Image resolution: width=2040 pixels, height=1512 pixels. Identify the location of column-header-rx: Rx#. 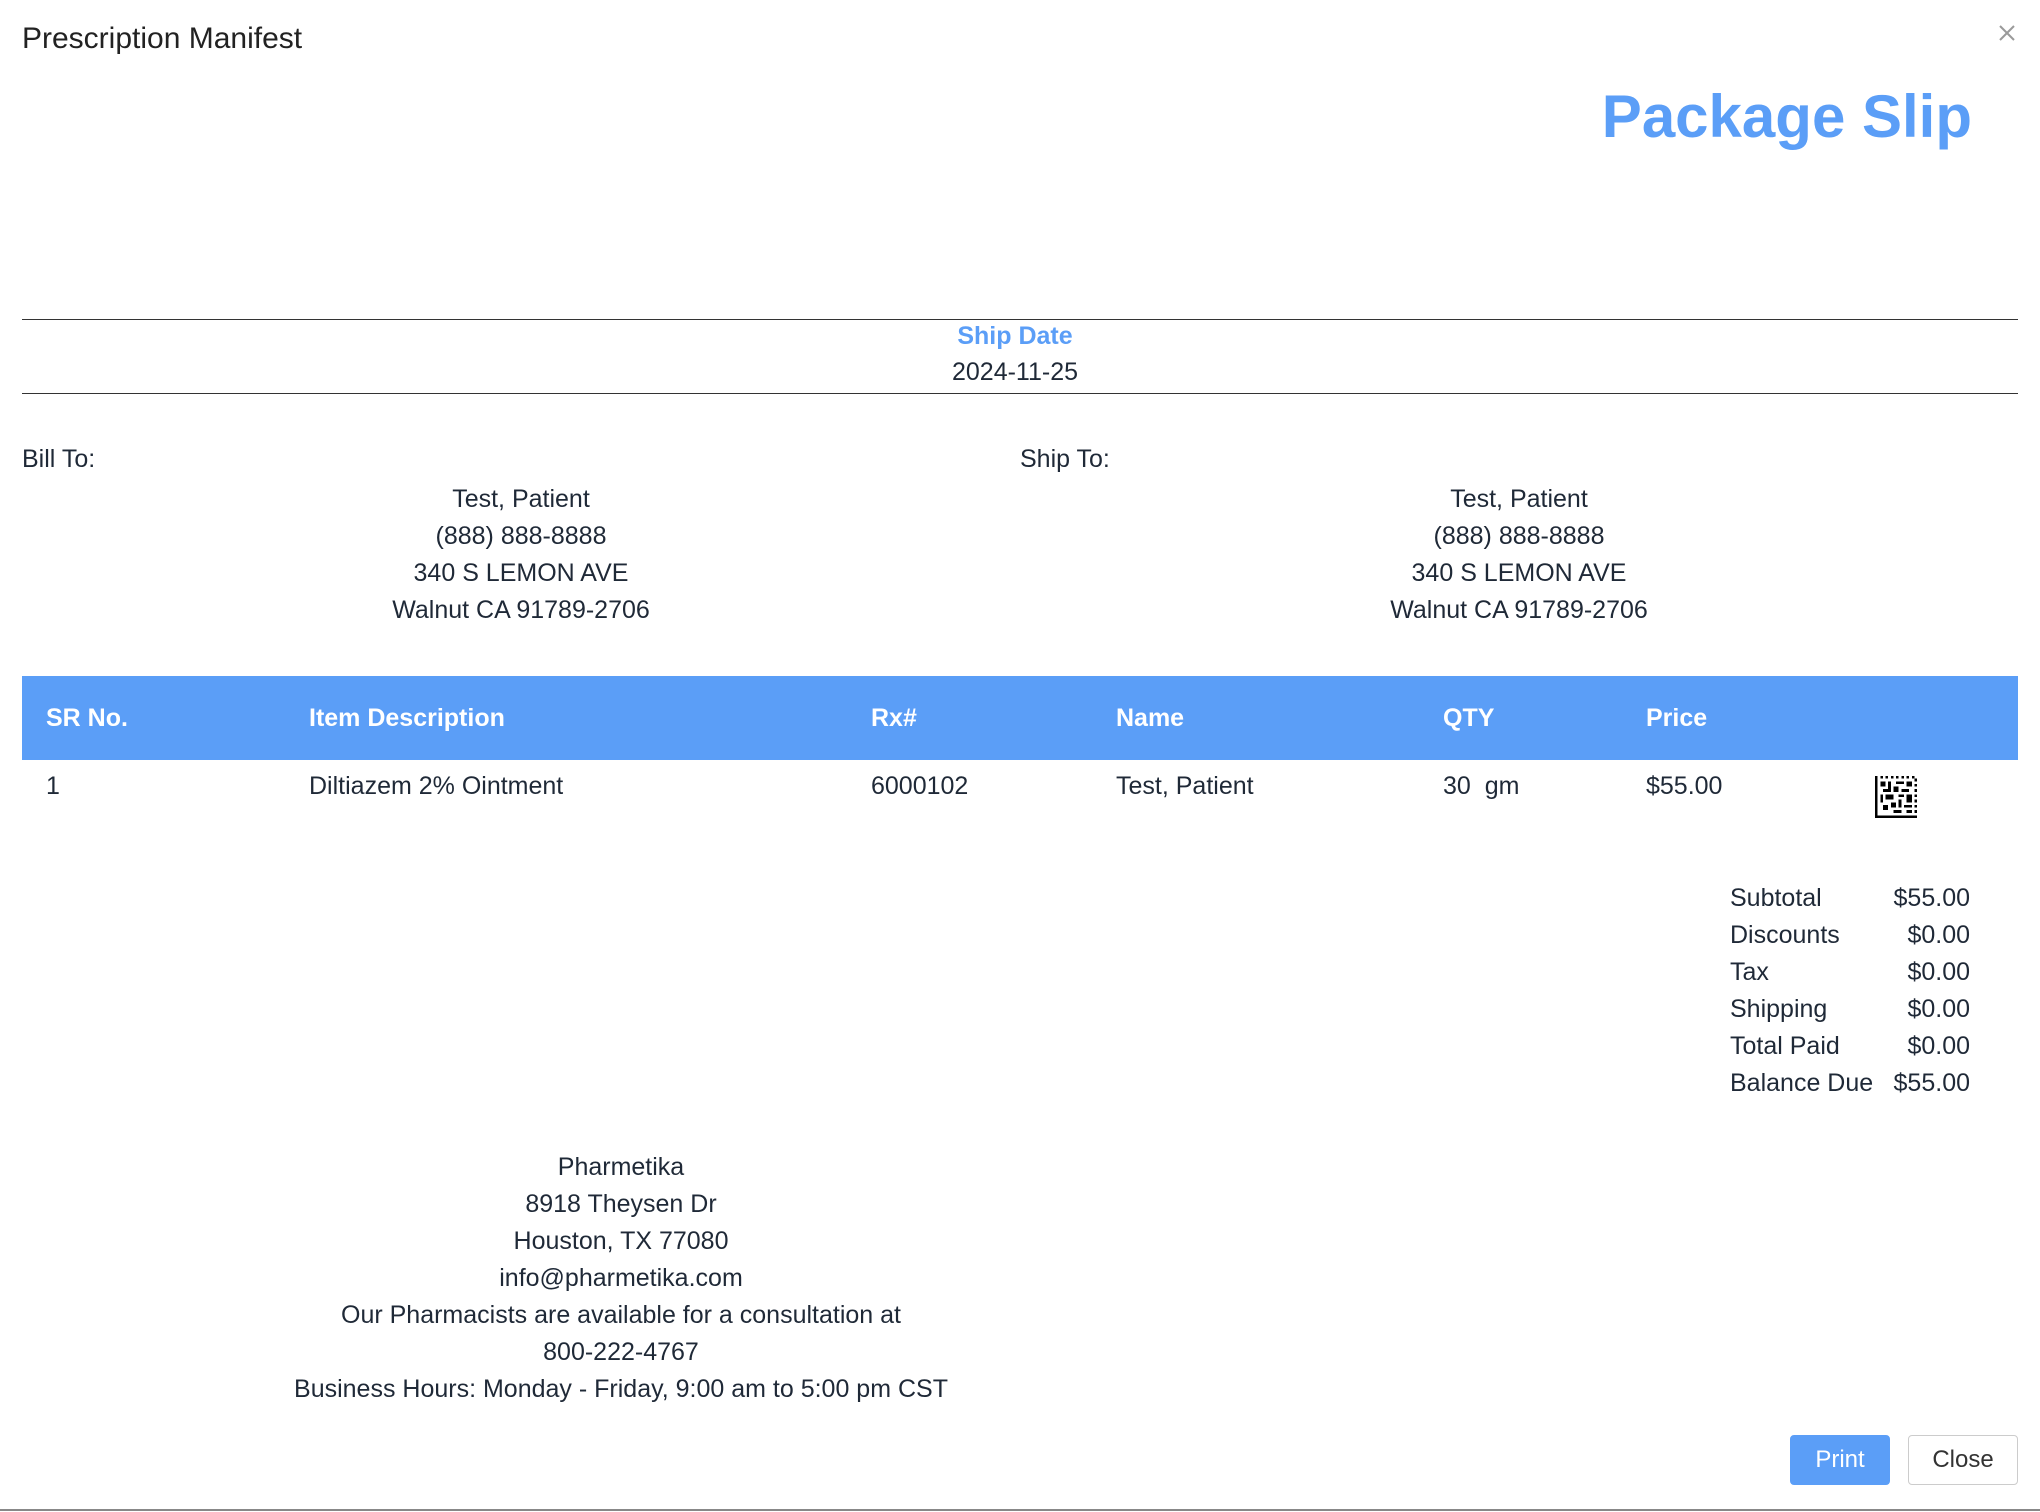
(894, 718).